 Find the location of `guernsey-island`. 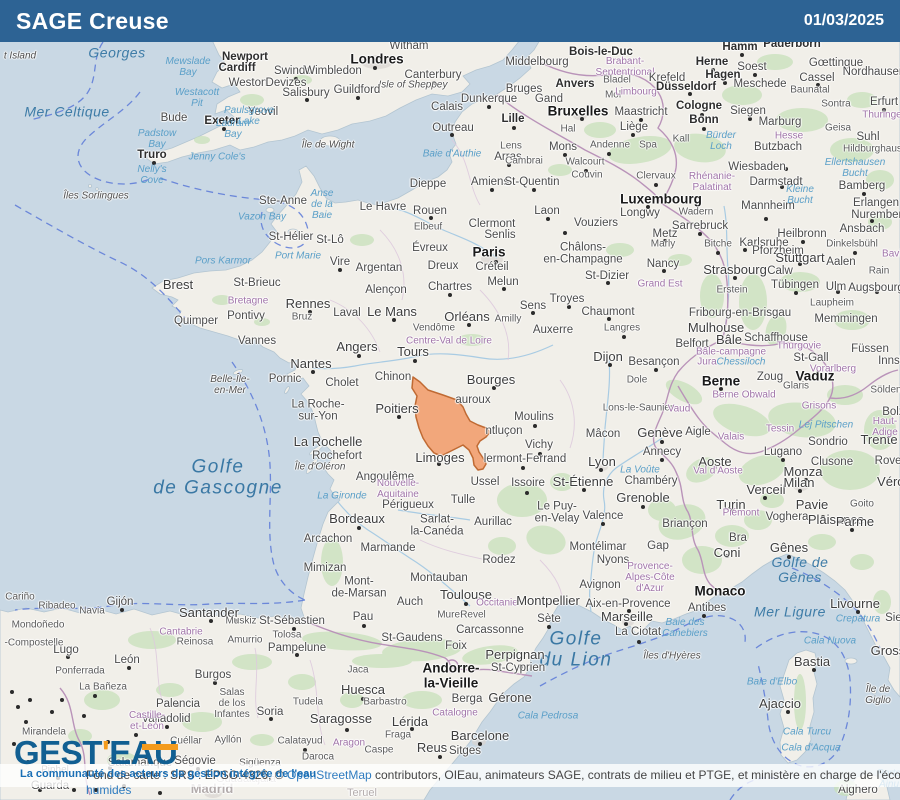

guernsey-island is located at coordinates (270, 210).